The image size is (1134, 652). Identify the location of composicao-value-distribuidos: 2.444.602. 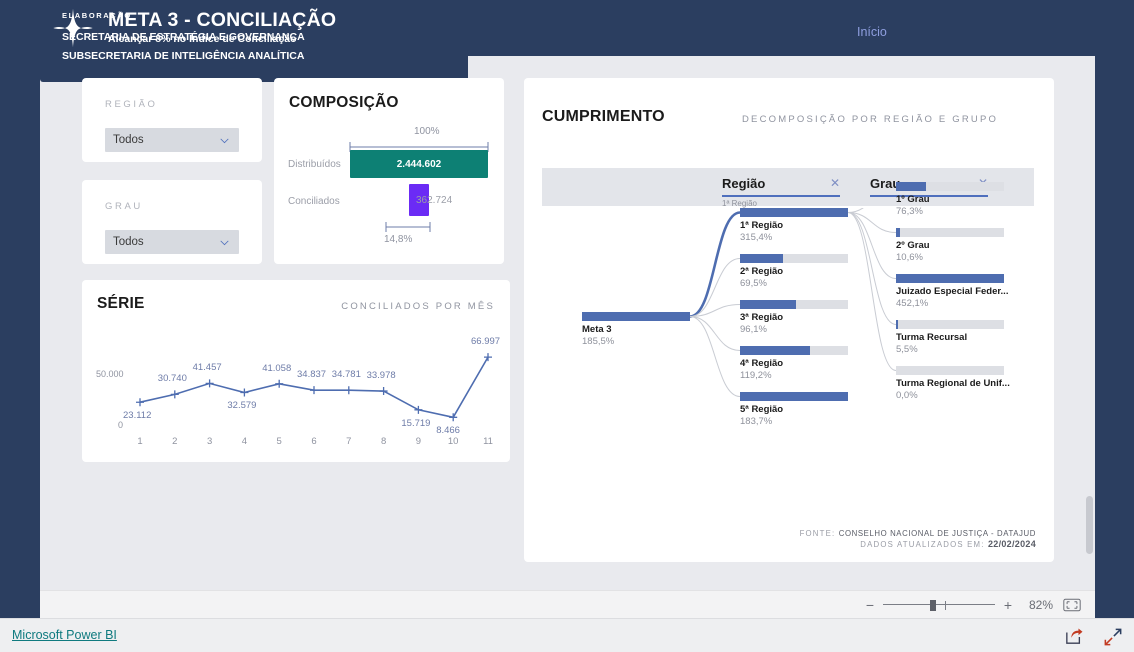
(419, 164).